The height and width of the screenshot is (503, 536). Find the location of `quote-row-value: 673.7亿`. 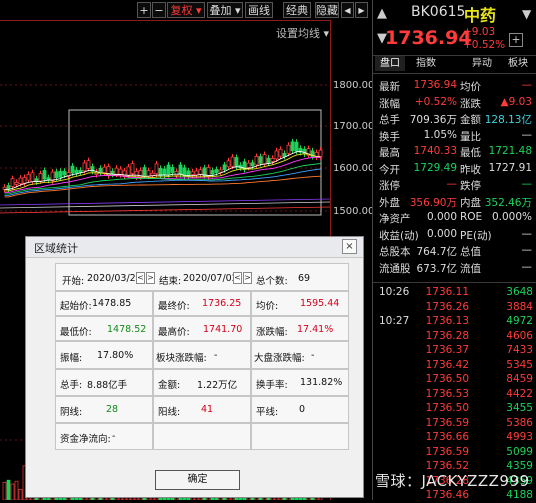

quote-row-value: 673.7亿 is located at coordinates (436, 268).